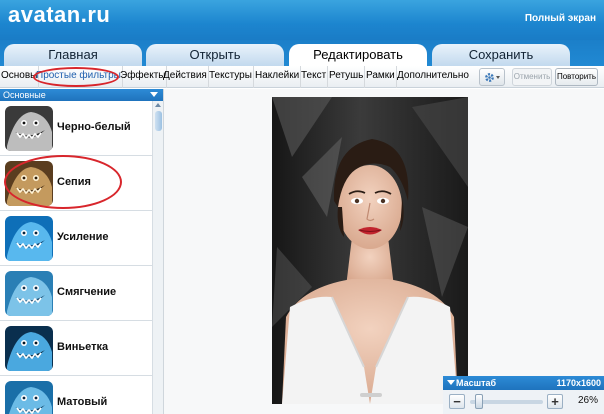 The height and width of the screenshot is (414, 604). I want to click on filter-label: Смягчение, so click(87, 292).